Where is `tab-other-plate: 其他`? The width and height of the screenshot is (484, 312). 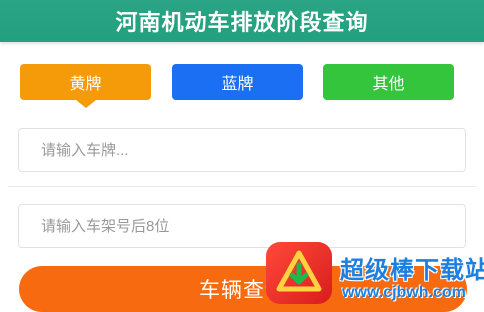
tab-other-plate: 其他 is located at coordinates (388, 82).